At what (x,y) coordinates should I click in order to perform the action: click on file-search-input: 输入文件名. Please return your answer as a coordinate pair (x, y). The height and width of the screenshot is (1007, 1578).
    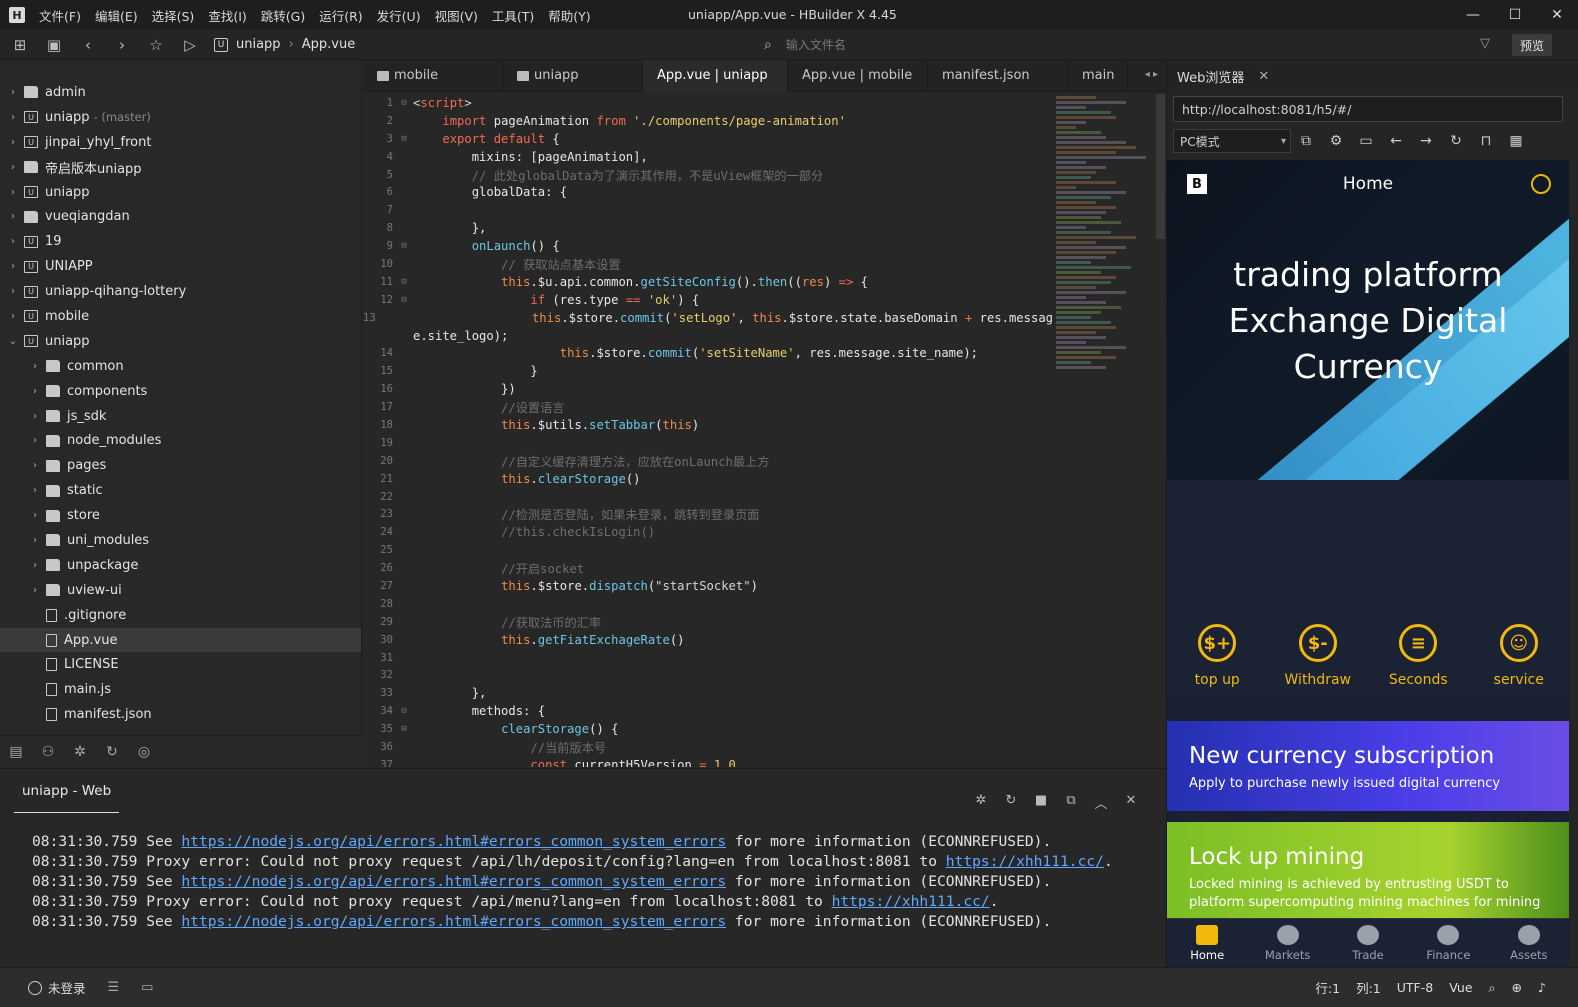
    Looking at the image, I should click on (816, 44).